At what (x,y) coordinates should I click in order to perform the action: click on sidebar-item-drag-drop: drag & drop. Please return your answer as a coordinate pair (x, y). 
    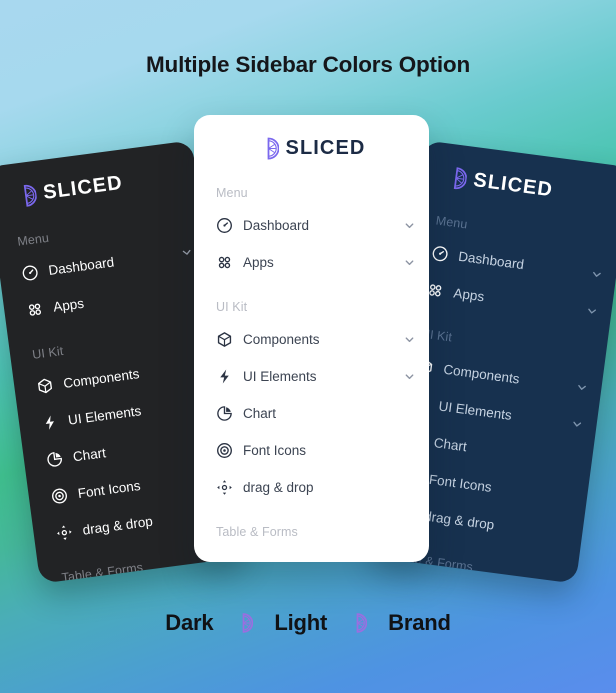
    Looking at the image, I should click on (322, 487).